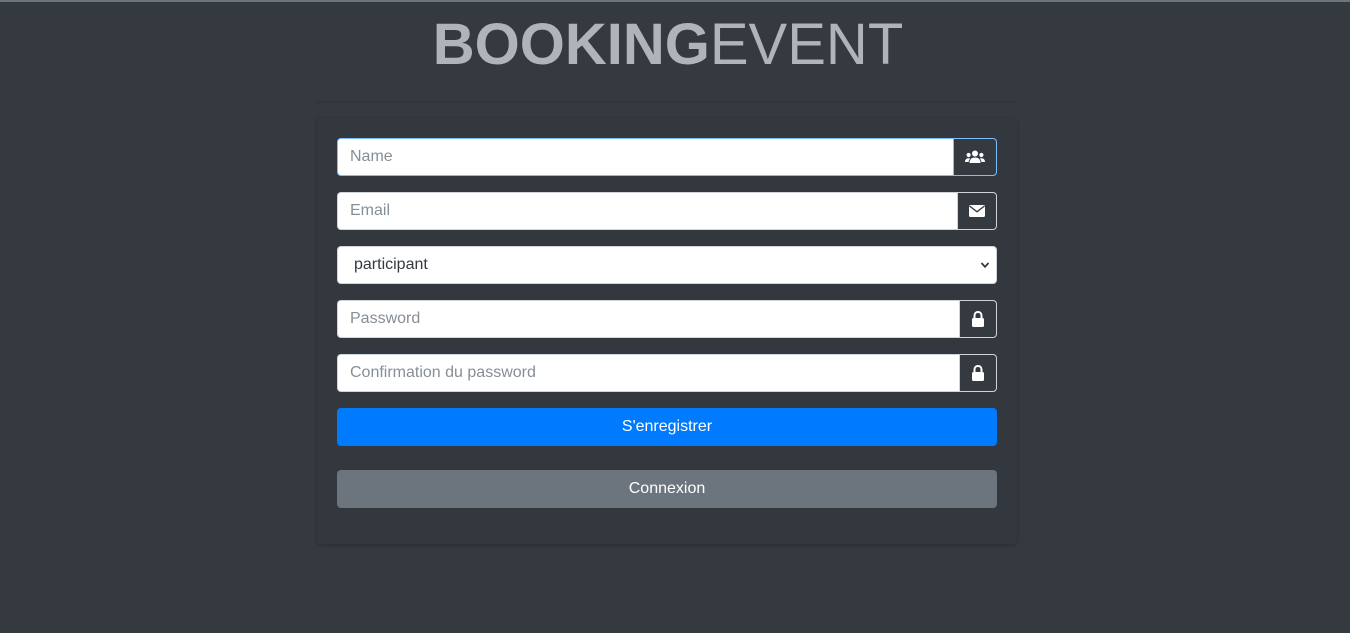  Describe the element at coordinates (391, 264) in the screenshot. I see `role-selected-value: participant` at that location.